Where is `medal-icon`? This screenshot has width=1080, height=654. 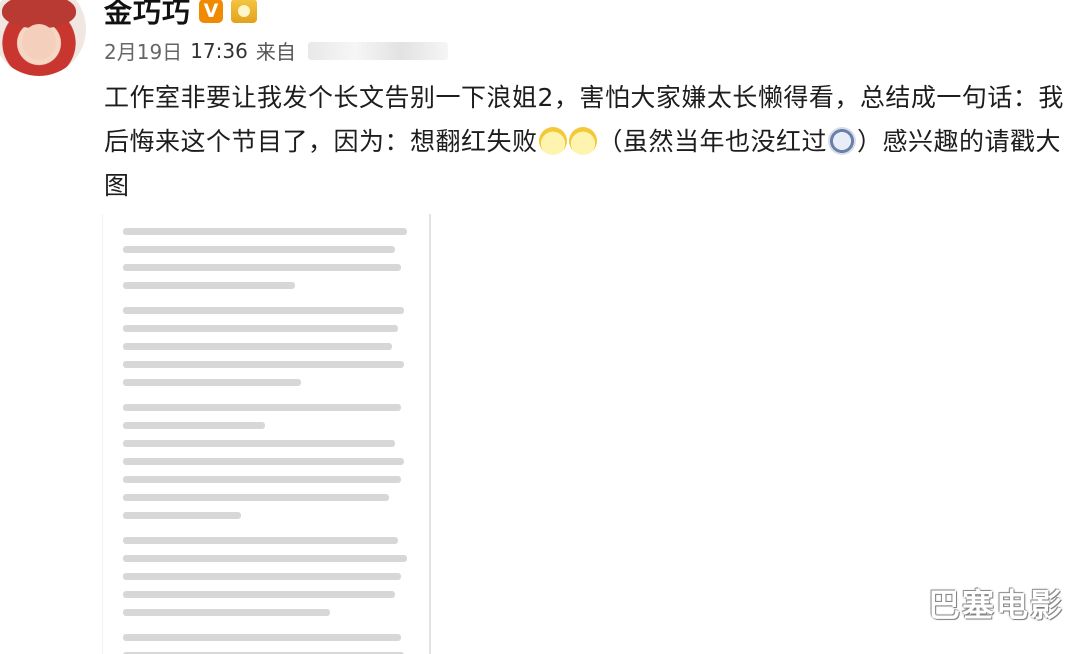 medal-icon is located at coordinates (244, 11).